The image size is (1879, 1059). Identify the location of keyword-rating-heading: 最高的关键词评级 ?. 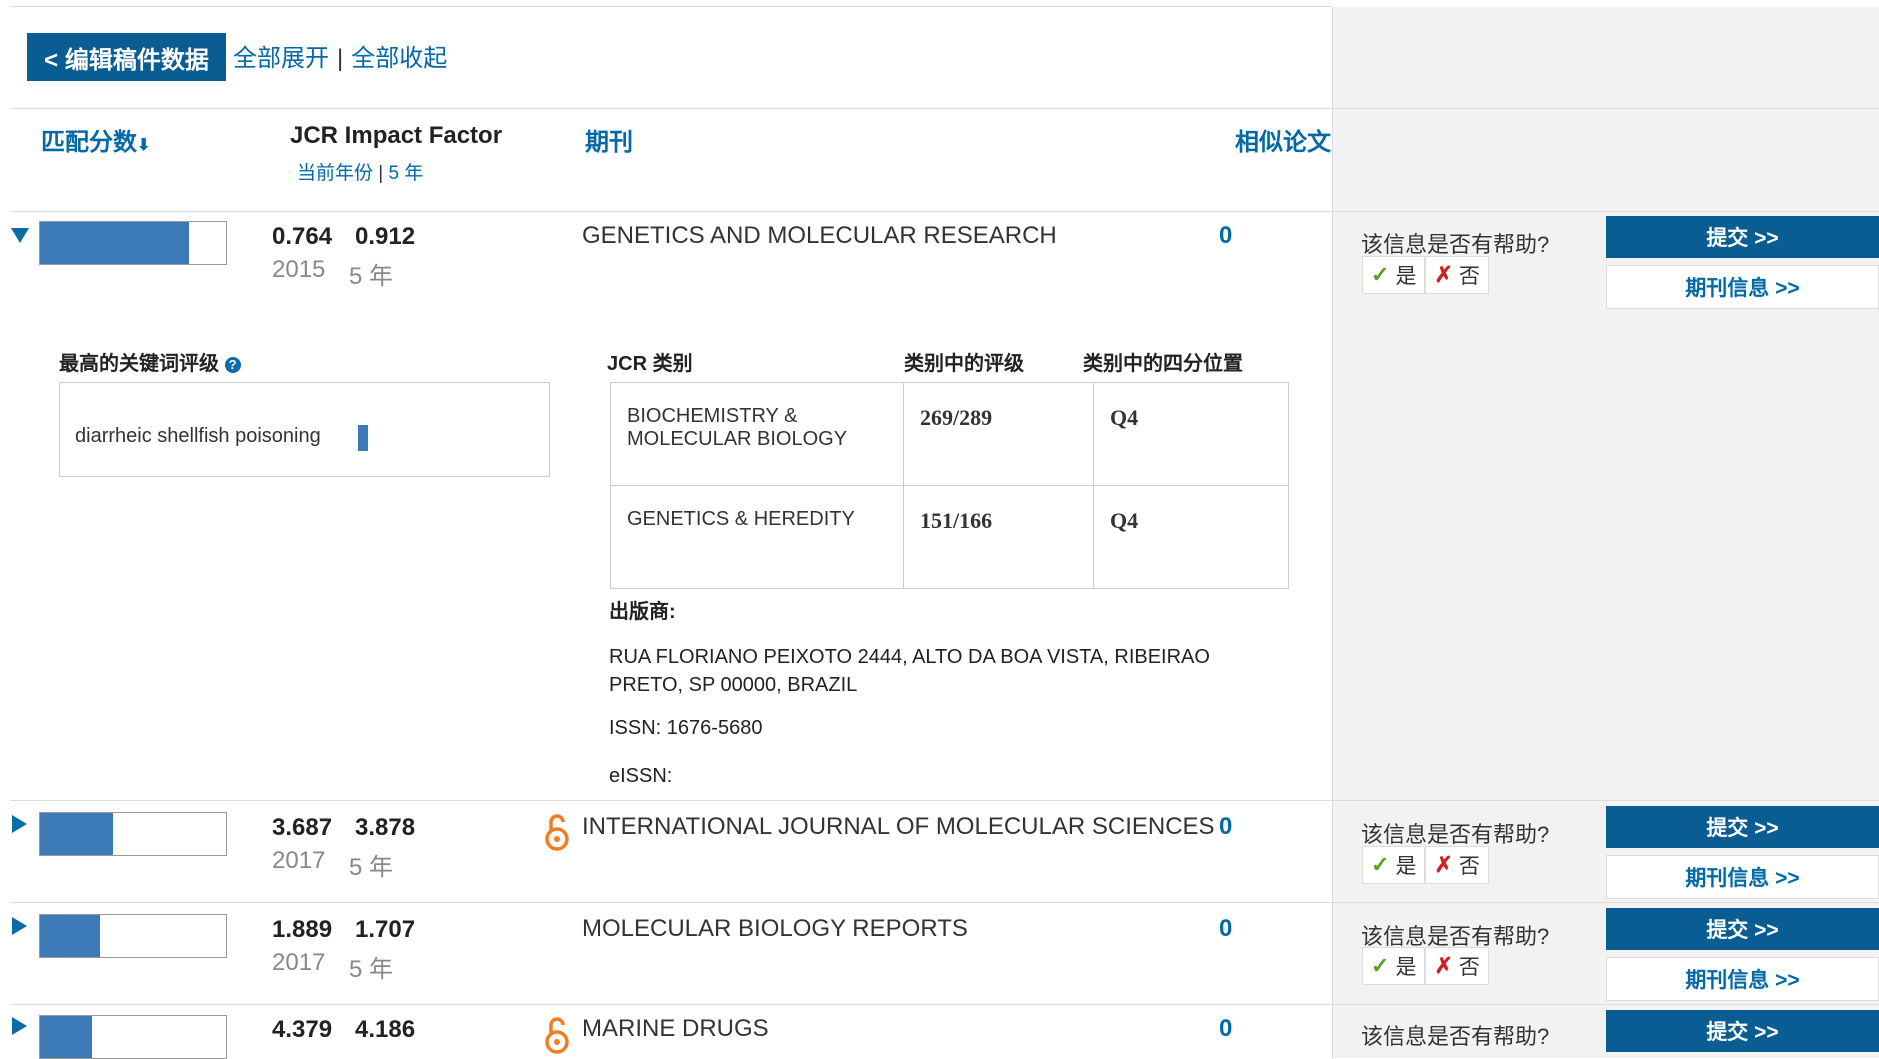
(150, 361).